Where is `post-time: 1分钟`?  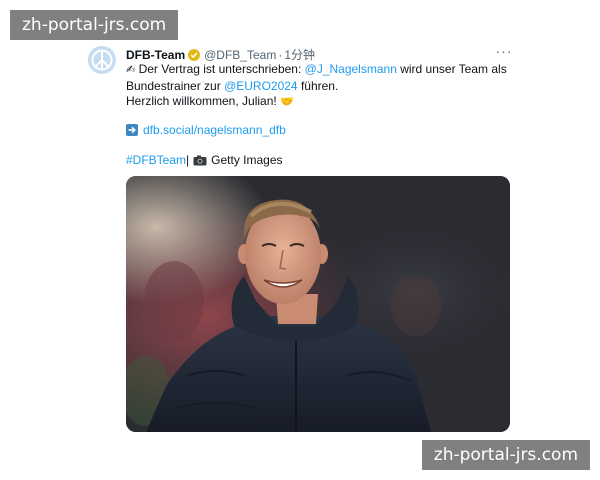
post-time: 1分钟 is located at coordinates (299, 55).